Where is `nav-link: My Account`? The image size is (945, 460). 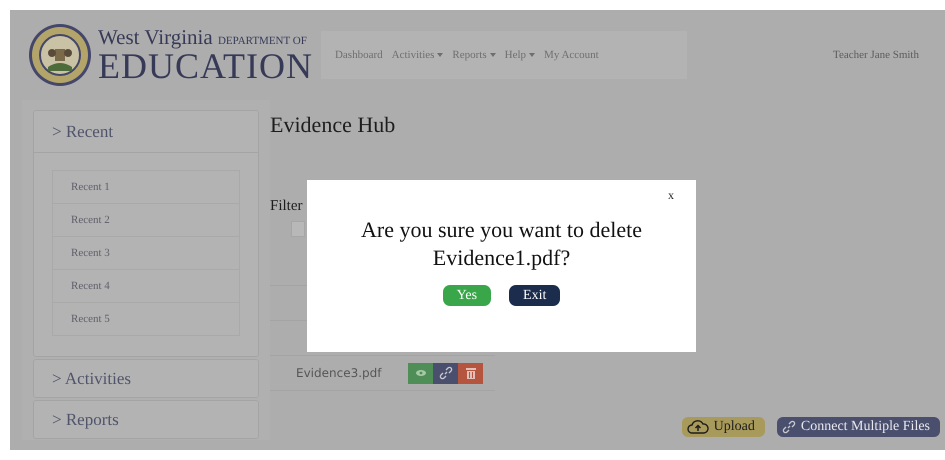 nav-link: My Account is located at coordinates (571, 55).